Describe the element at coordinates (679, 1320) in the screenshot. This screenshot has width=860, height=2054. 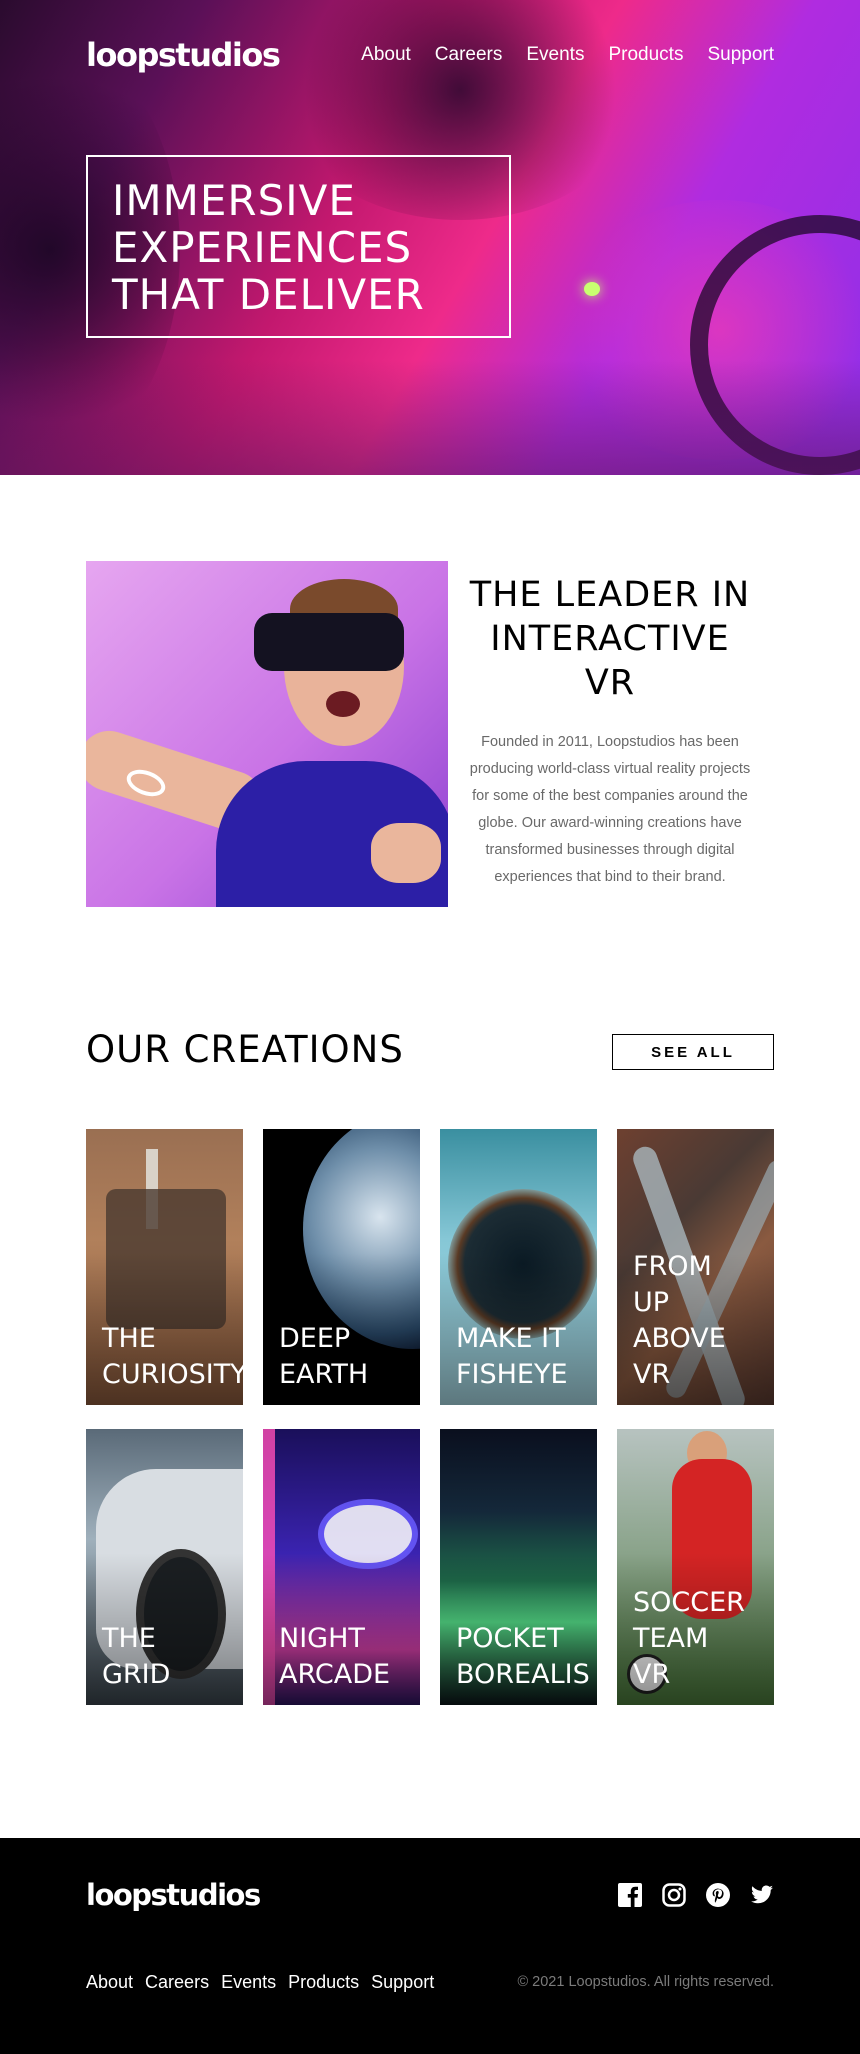
I see `card-title: FROM UP ABOVE VR` at that location.